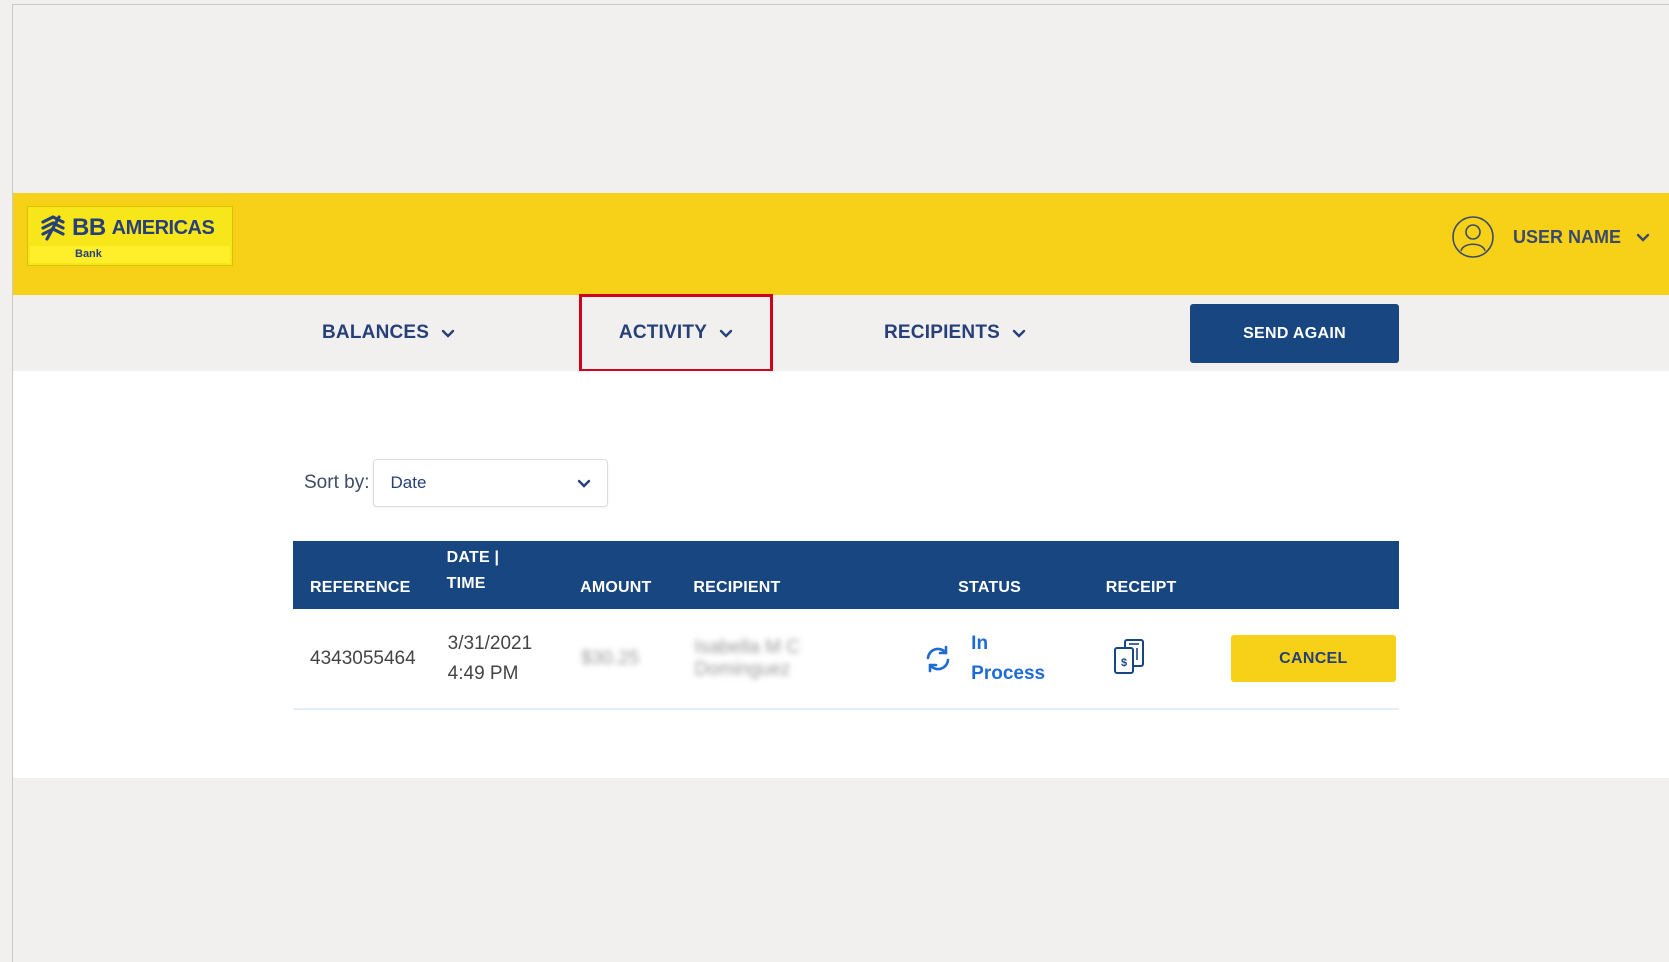 This screenshot has width=1669, height=962. I want to click on col-date-time: DATE | TIME, so click(513, 575).